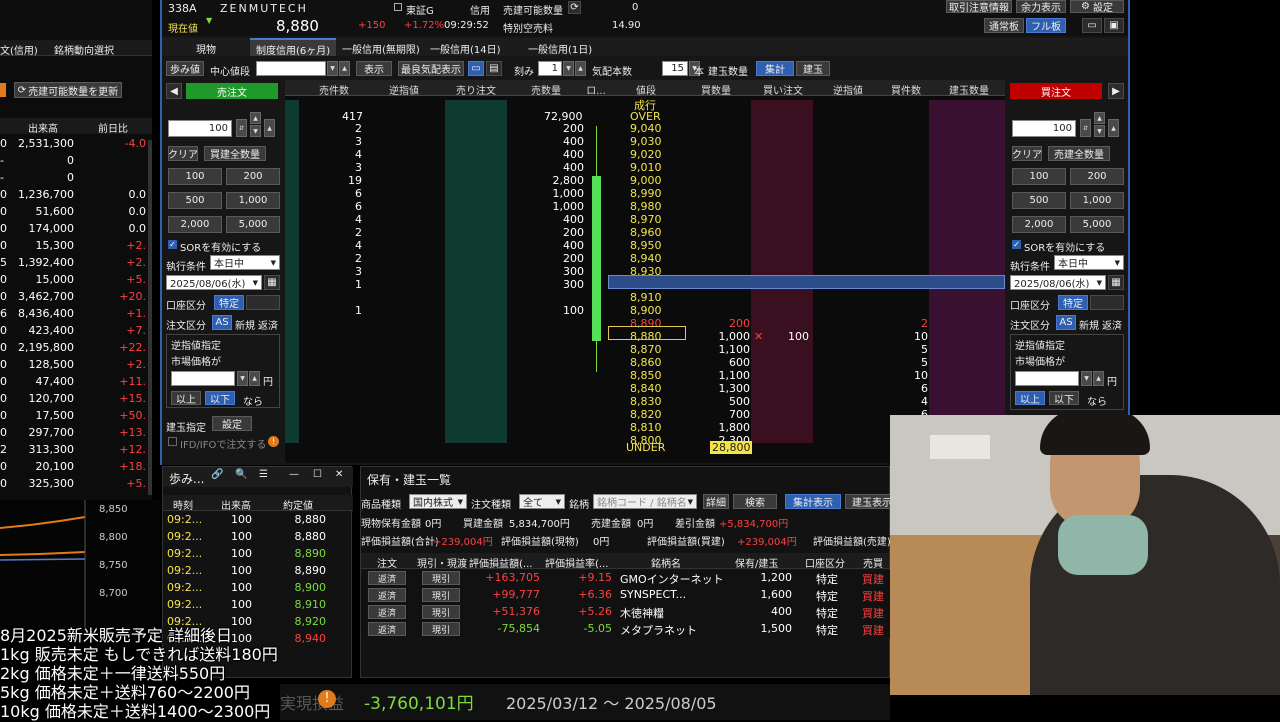  Describe the element at coordinates (206, 48) in the screenshot. I see `tab-cash: 現物` at that location.